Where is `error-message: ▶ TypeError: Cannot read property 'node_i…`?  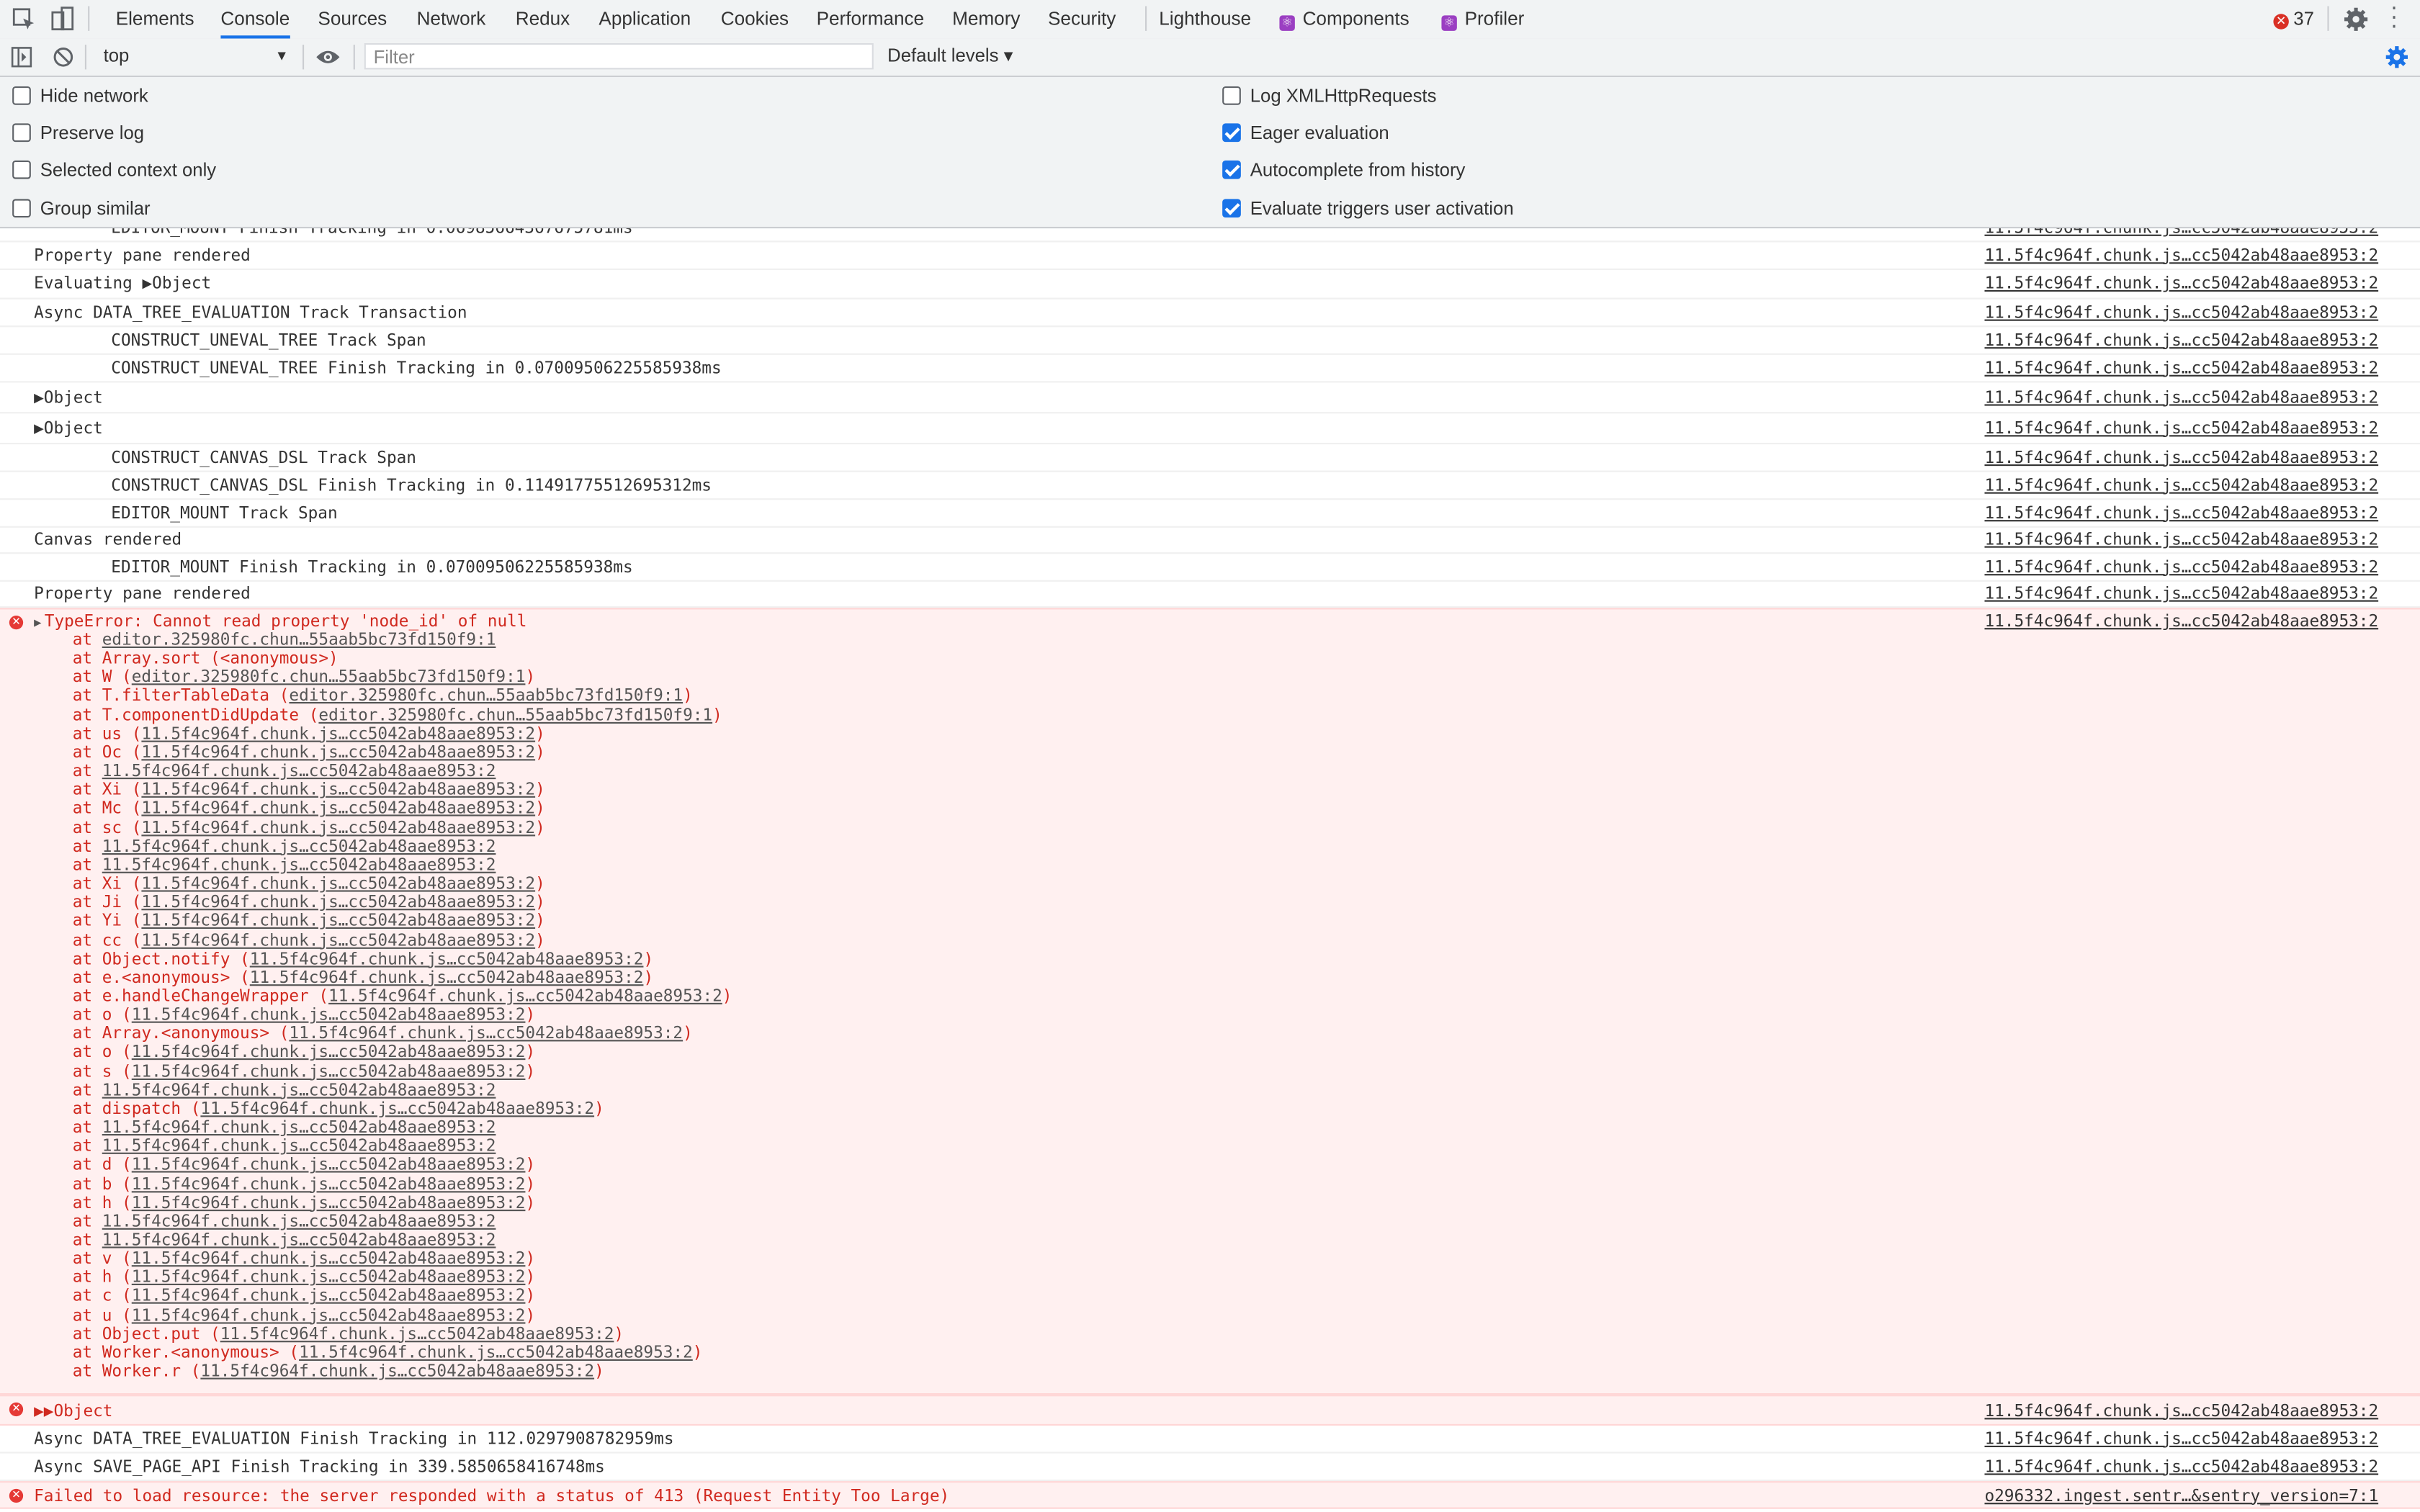 error-message: ▶ TypeError: Cannot read property 'node_i… is located at coordinates (280, 622).